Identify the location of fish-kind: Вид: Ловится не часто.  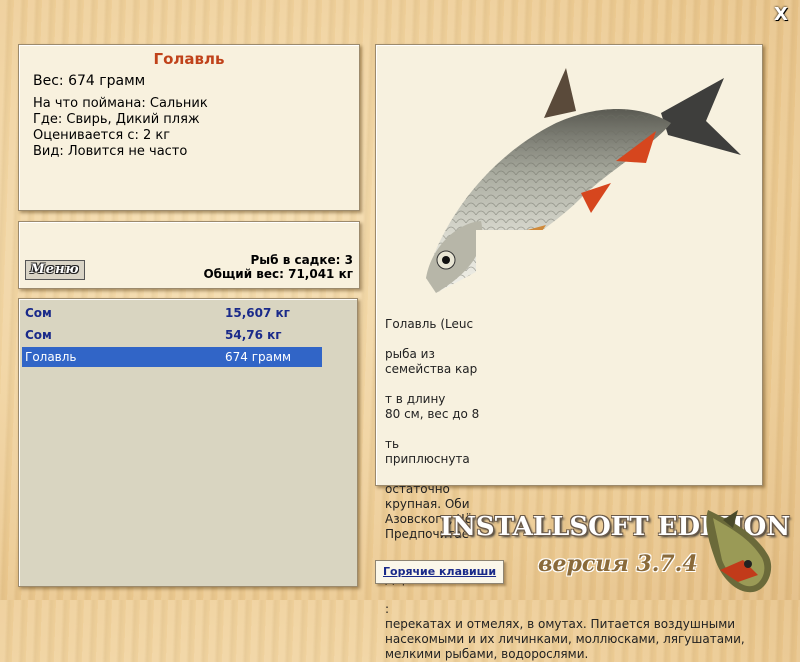
(110, 151).